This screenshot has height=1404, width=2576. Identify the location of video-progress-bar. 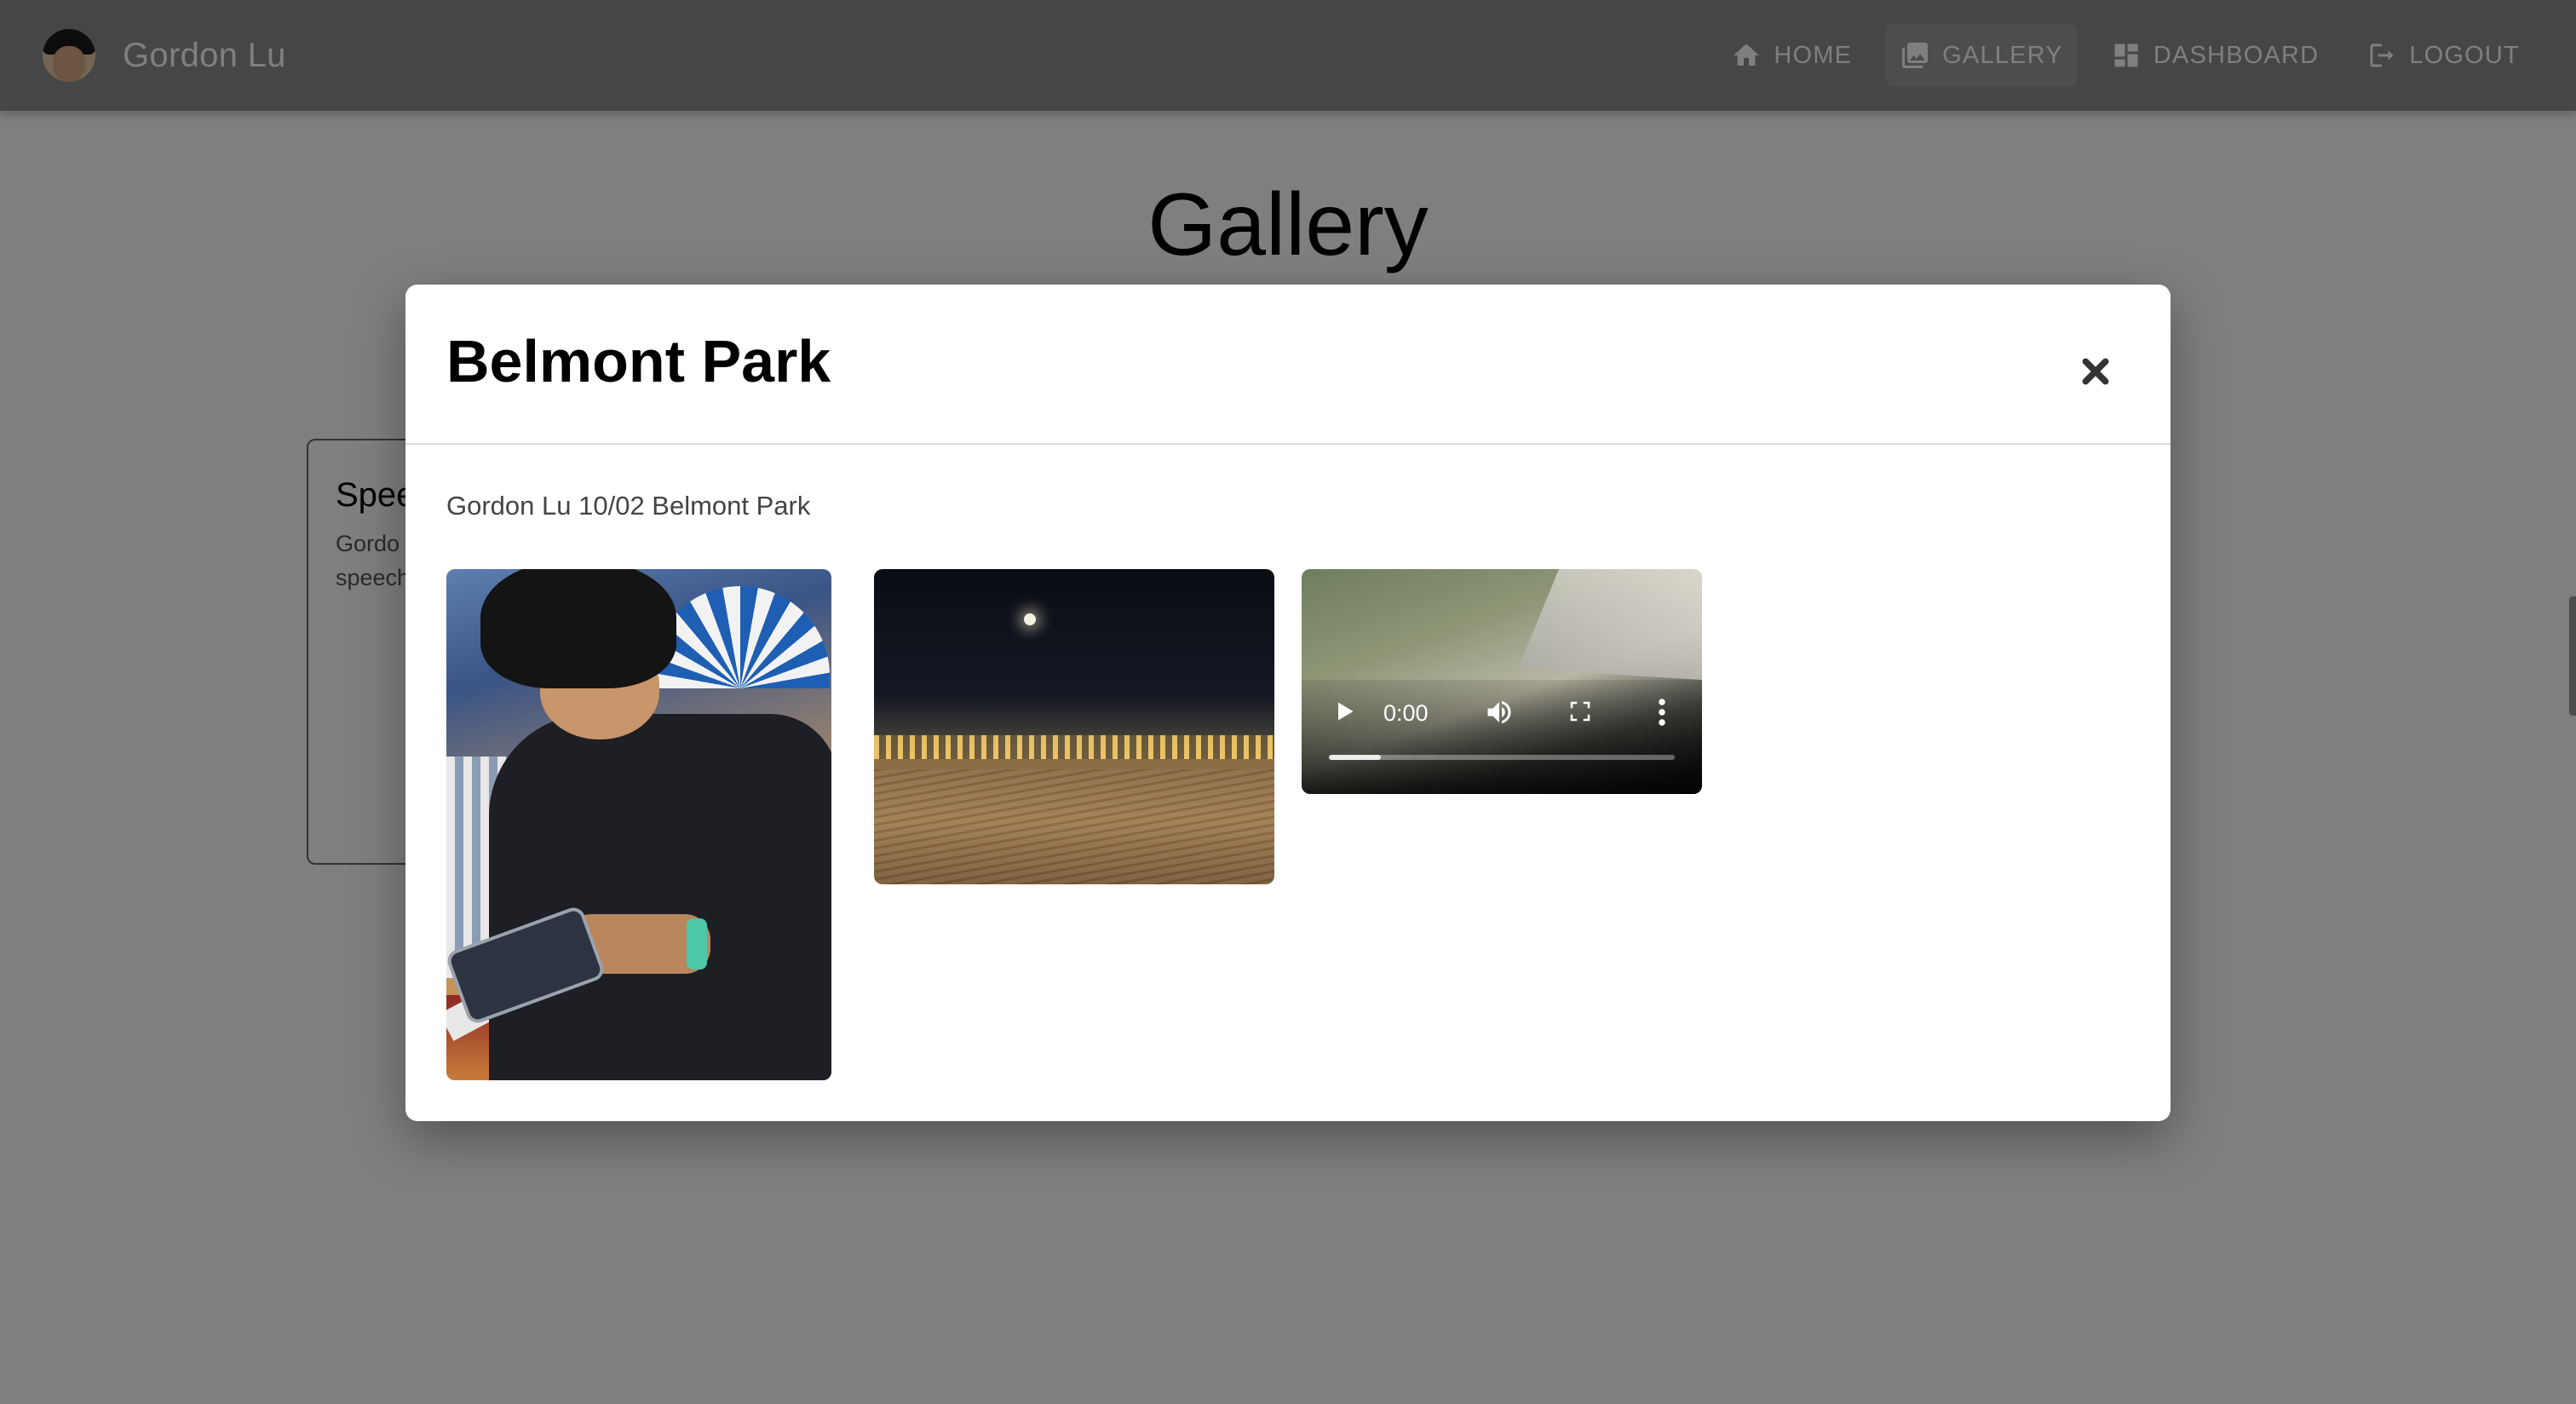
(1502, 757).